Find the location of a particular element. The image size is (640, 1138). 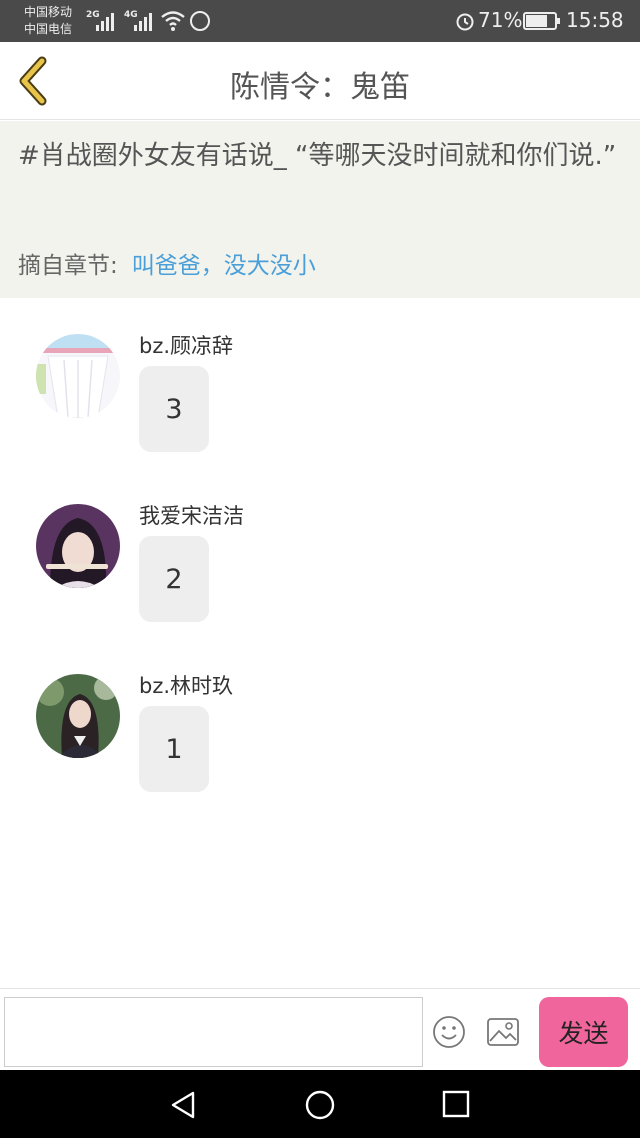

chapter-source: 摘自章节: 叫爸爸，没大没小 is located at coordinates (167, 263).